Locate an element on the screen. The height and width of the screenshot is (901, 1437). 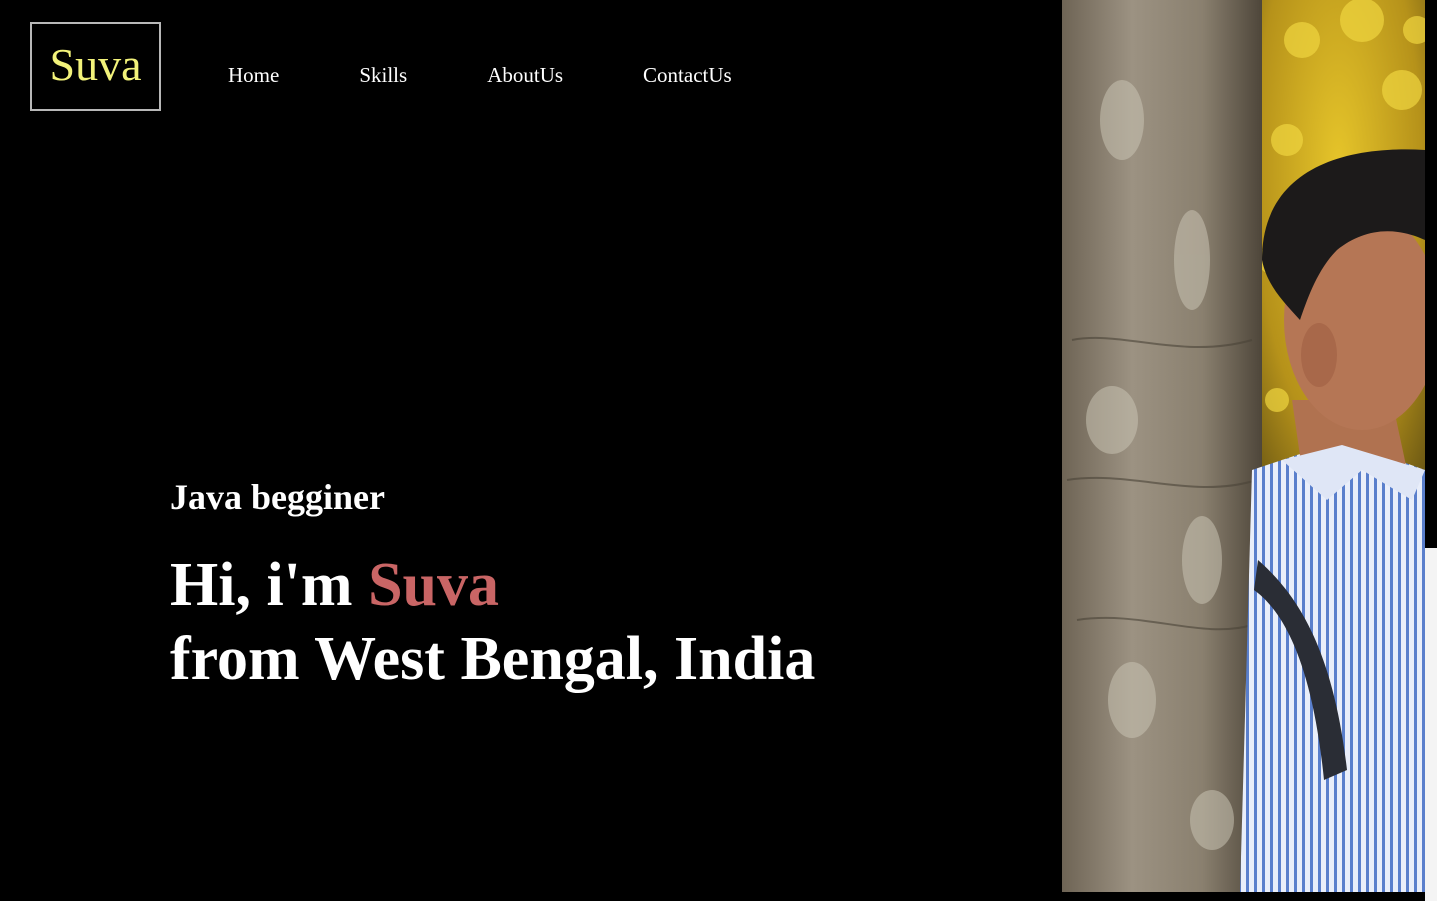
nav-skills-link: Skills is located at coordinates (383, 75).